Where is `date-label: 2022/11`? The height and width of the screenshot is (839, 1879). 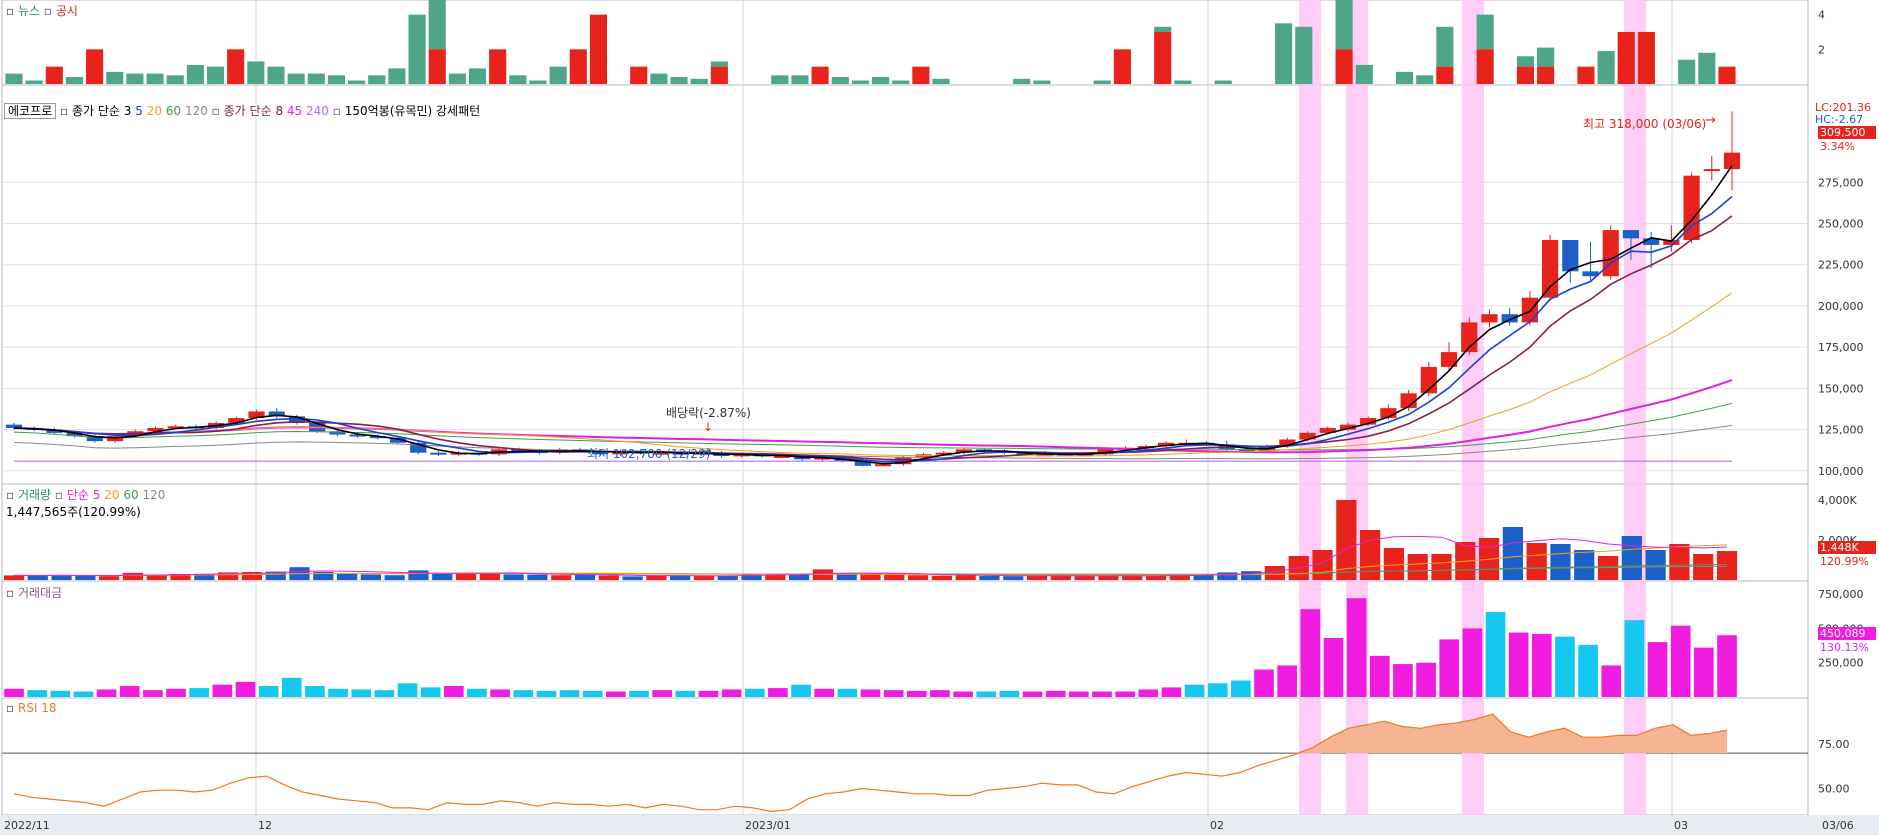 date-label: 2022/11 is located at coordinates (27, 825).